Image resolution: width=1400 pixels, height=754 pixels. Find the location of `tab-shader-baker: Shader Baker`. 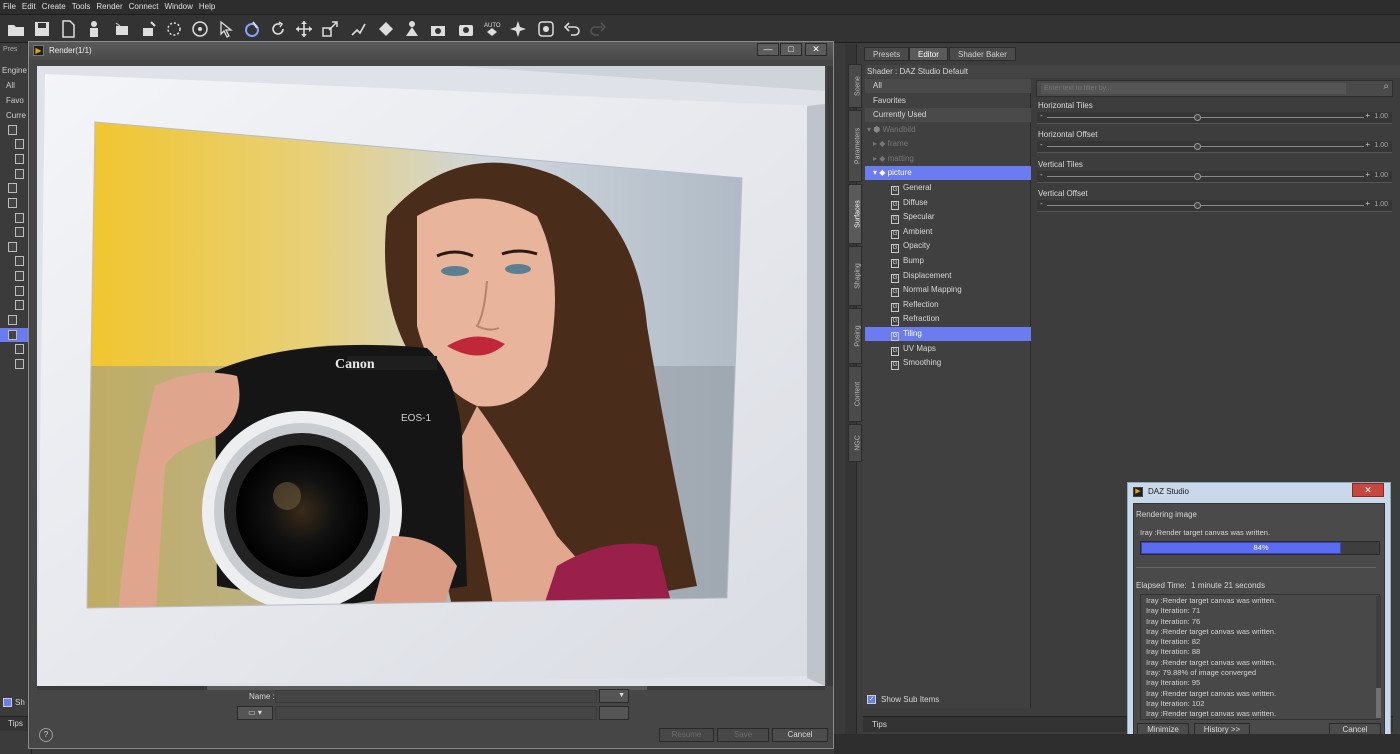

tab-shader-baker: Shader Baker is located at coordinates (982, 54).